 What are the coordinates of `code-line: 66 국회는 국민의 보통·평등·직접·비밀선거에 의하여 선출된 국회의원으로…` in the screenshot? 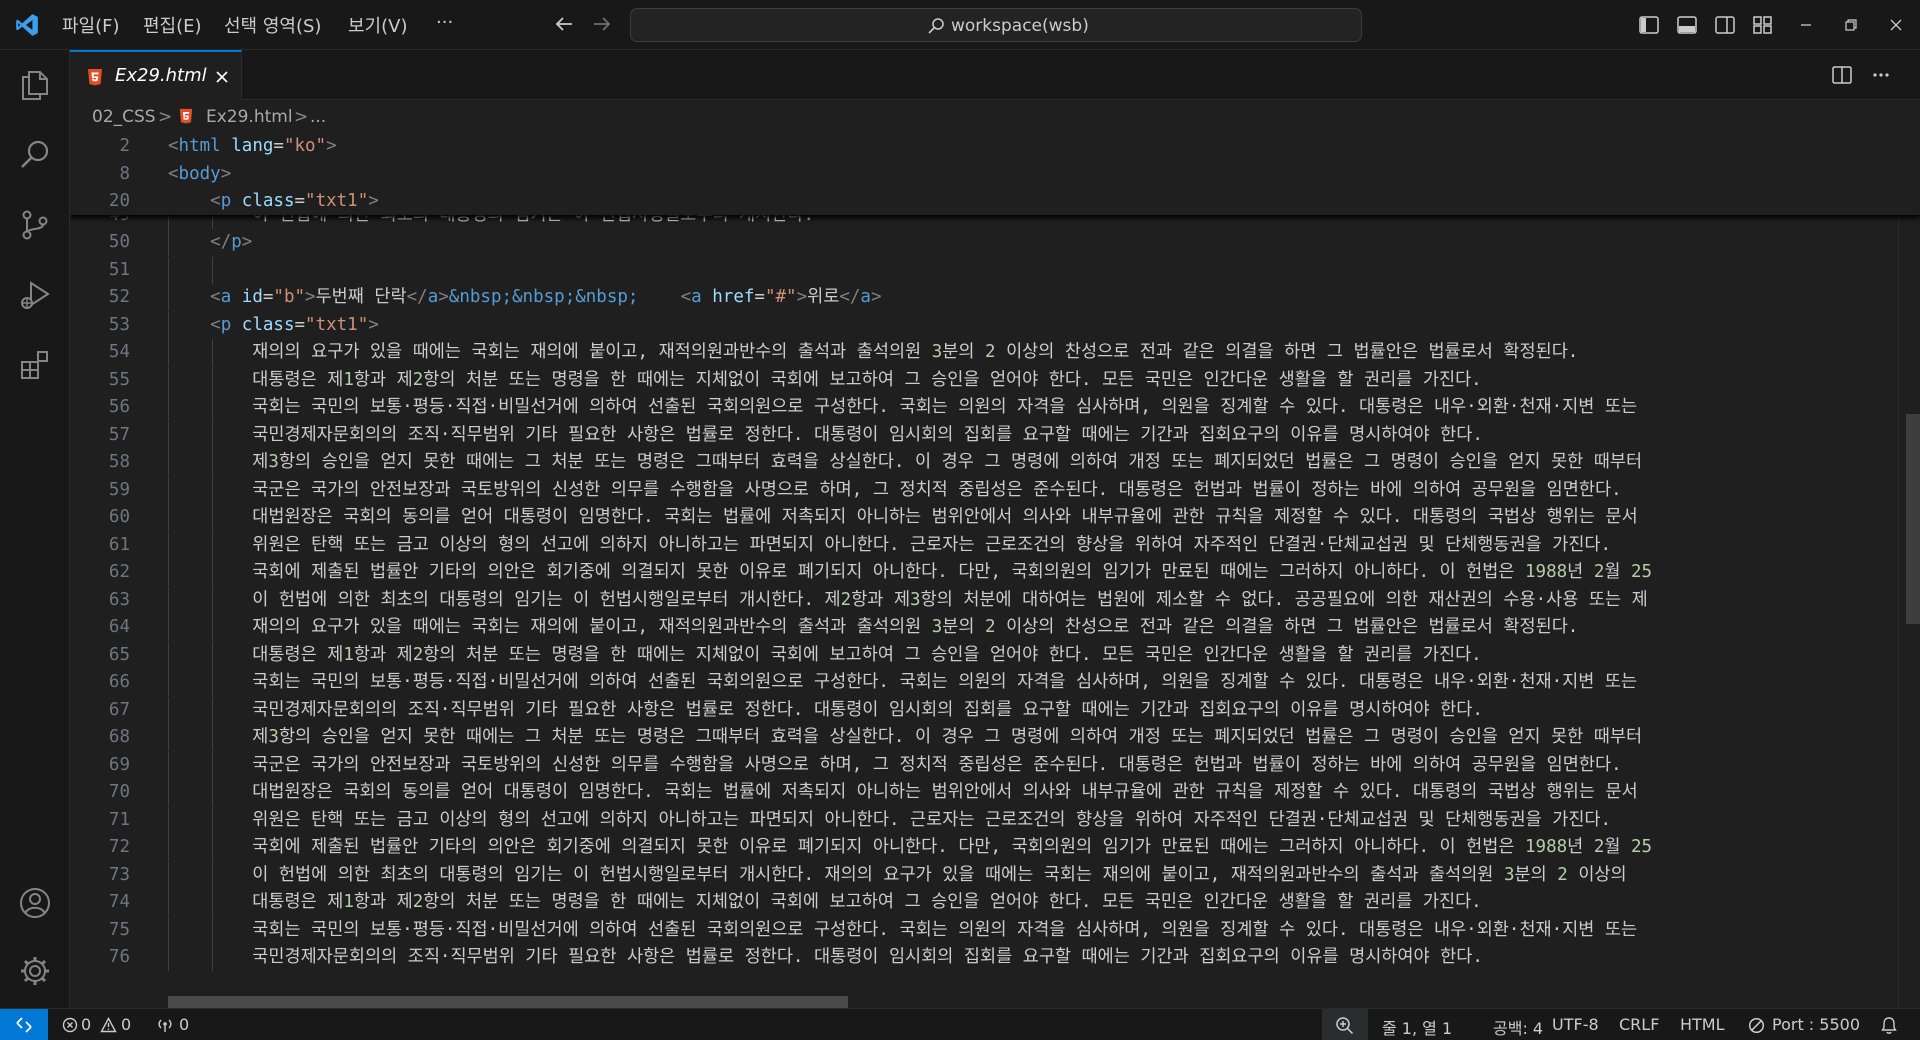 It's located at (995, 682).